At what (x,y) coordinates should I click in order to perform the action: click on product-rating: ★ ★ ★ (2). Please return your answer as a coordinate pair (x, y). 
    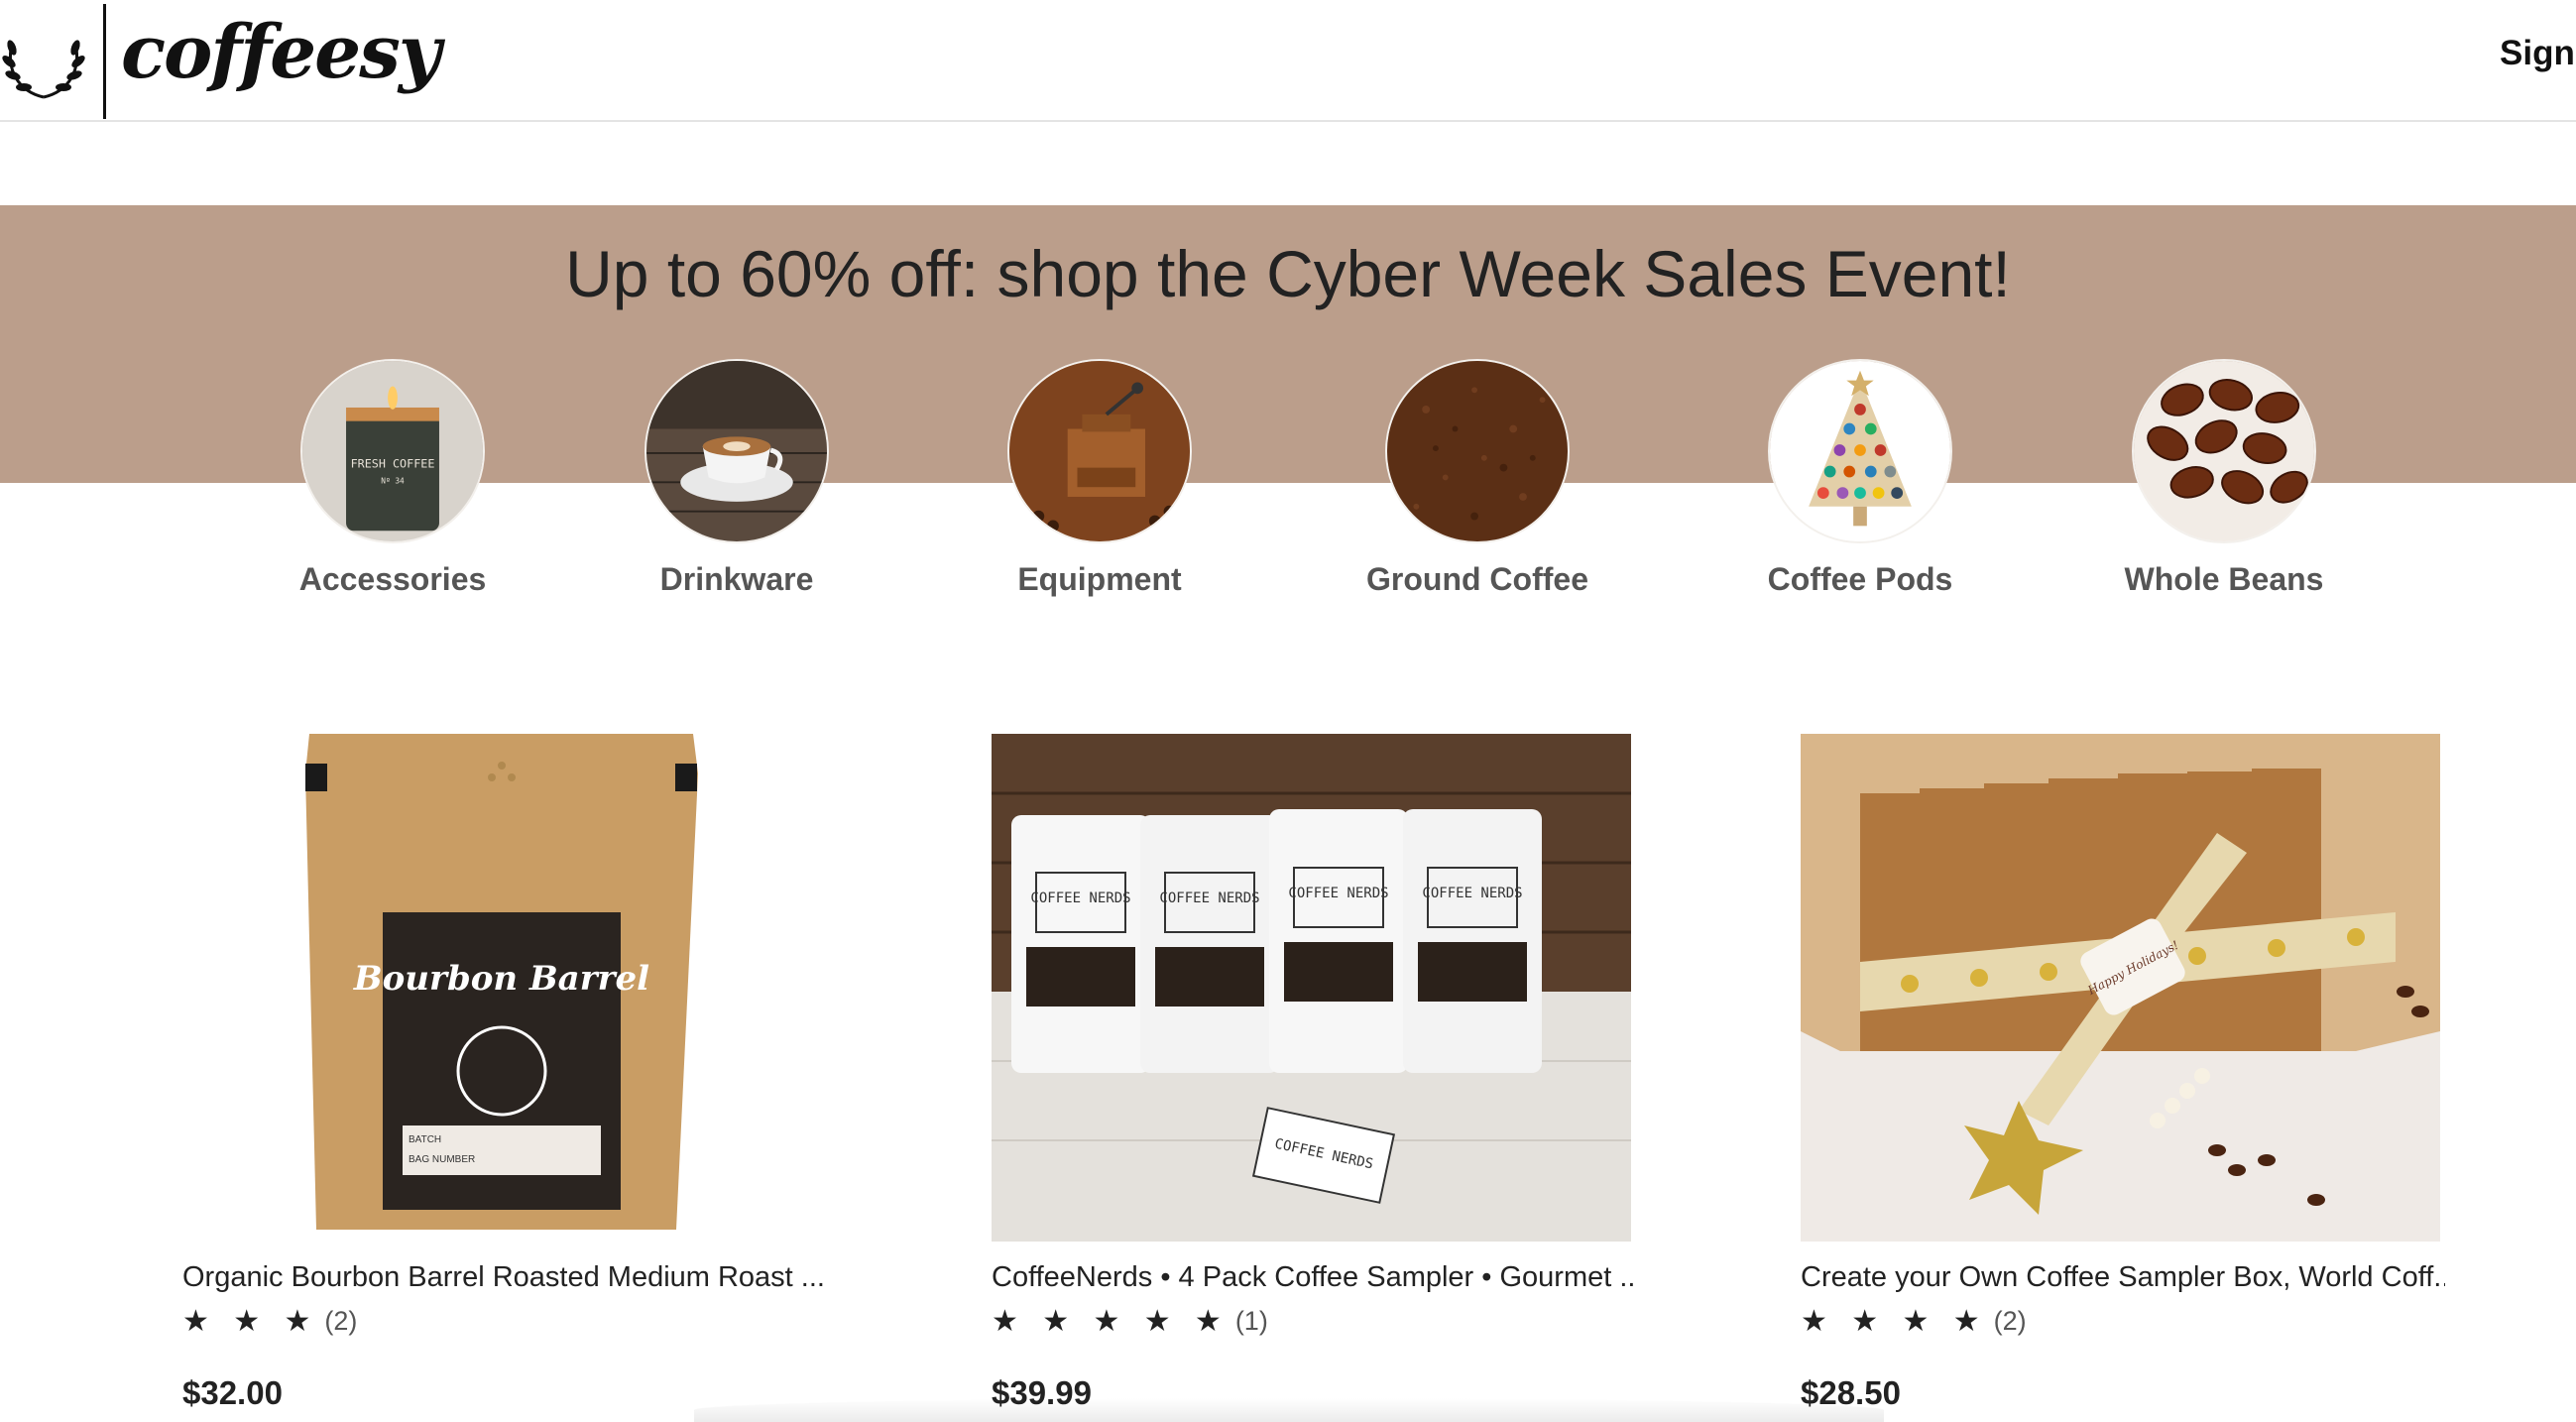
    Looking at the image, I should click on (505, 1321).